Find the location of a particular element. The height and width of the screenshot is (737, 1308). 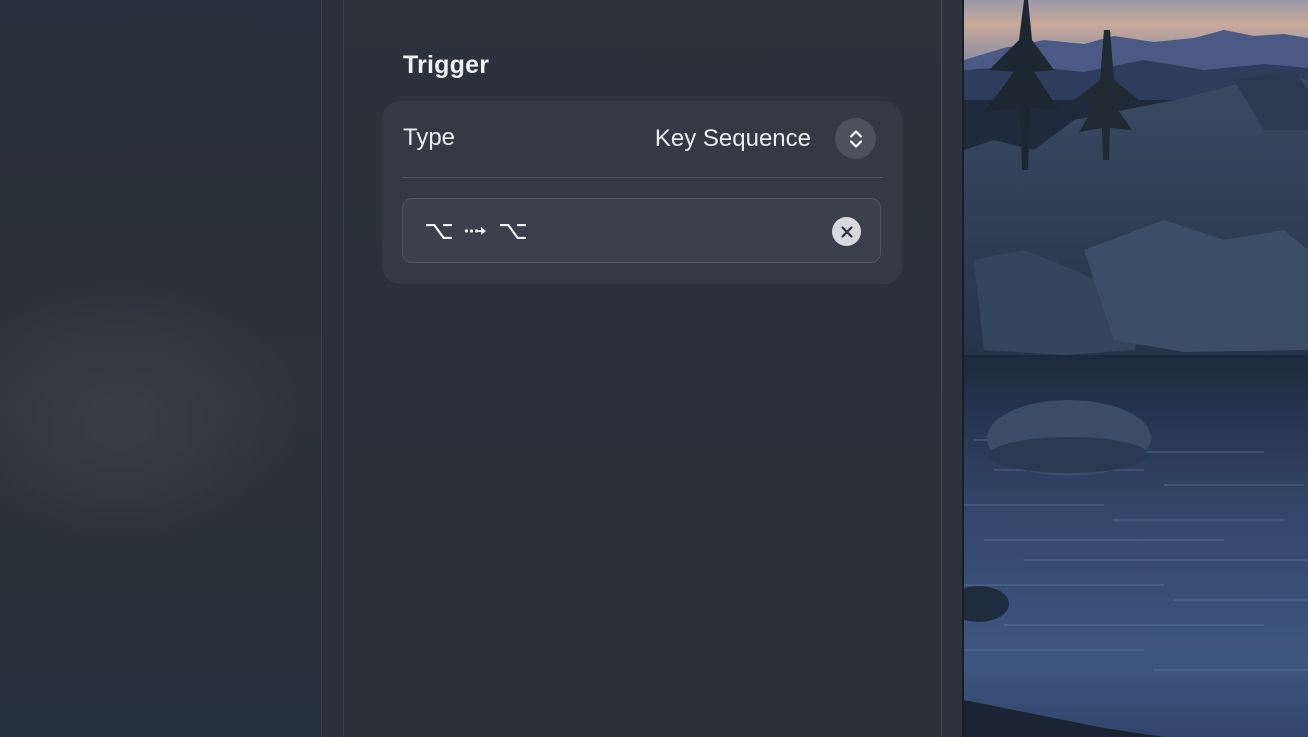

type-popup-button is located at coordinates (855, 138).